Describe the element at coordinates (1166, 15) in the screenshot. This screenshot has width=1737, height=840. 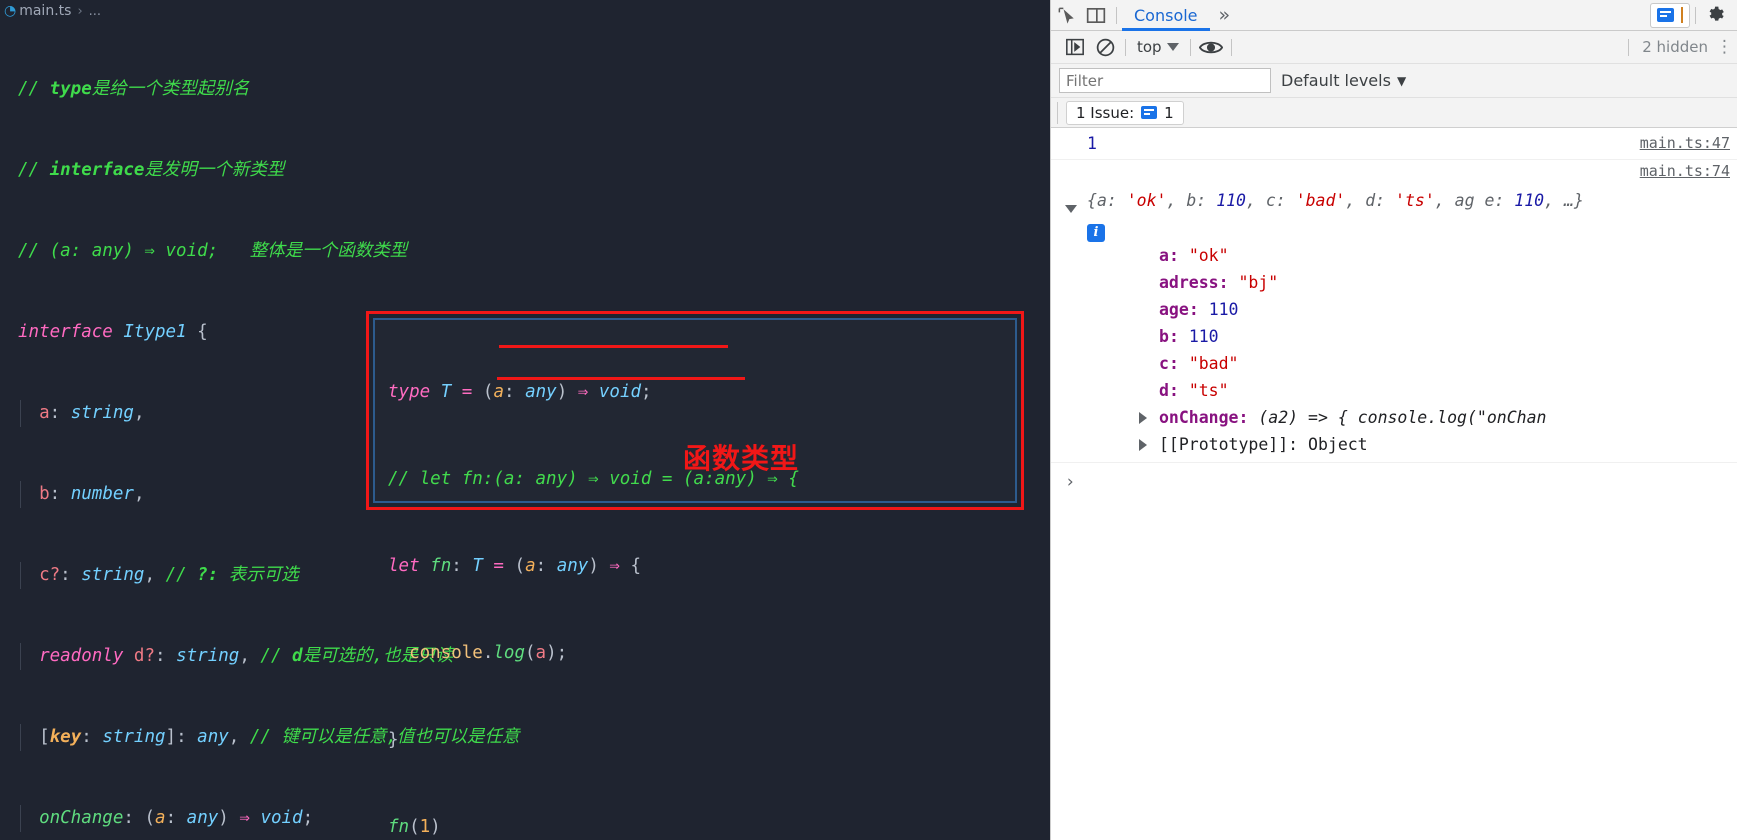
I see `tab-console: Console` at that location.